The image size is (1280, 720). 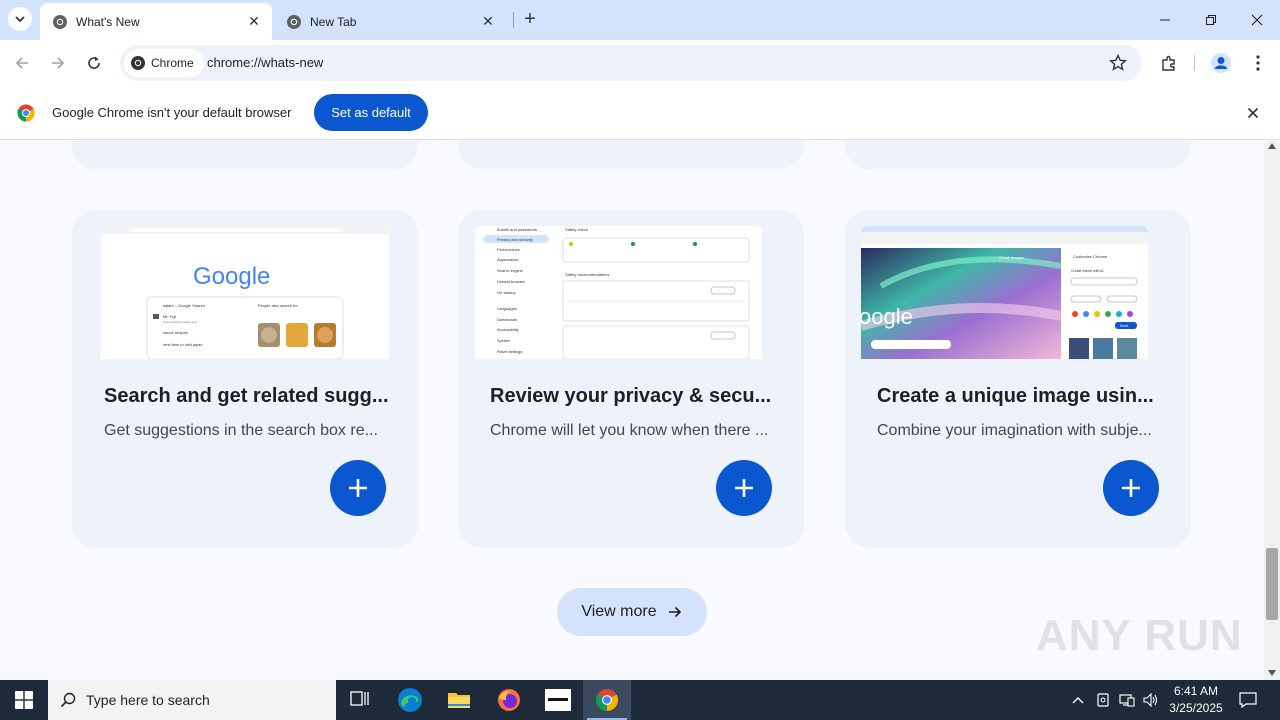 What do you see at coordinates (530, 19) in the screenshot?
I see `new-tab-button: +` at bounding box center [530, 19].